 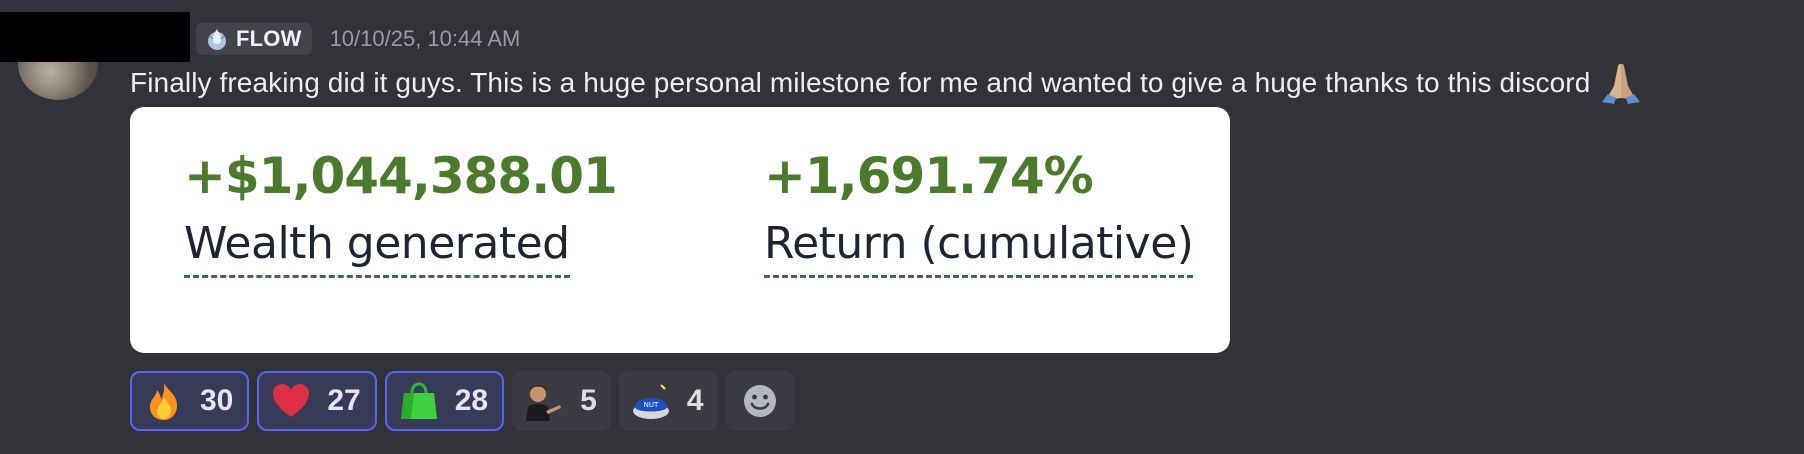 What do you see at coordinates (979, 213) in the screenshot?
I see `return-stat: +1,691.74% Return (cumulative)` at bounding box center [979, 213].